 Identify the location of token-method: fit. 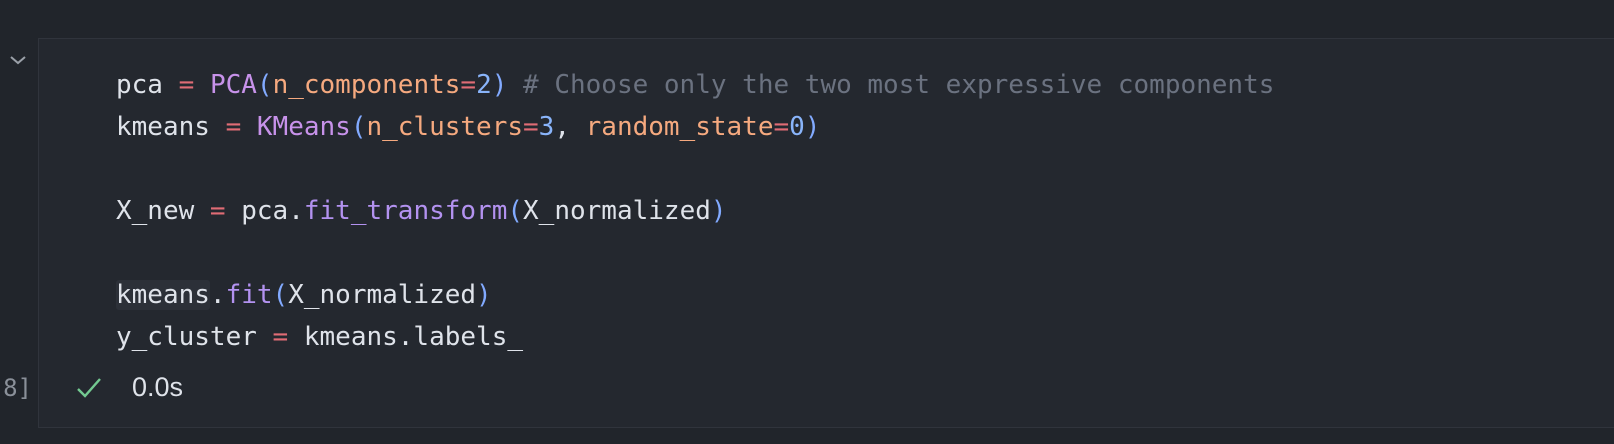
(249, 295).